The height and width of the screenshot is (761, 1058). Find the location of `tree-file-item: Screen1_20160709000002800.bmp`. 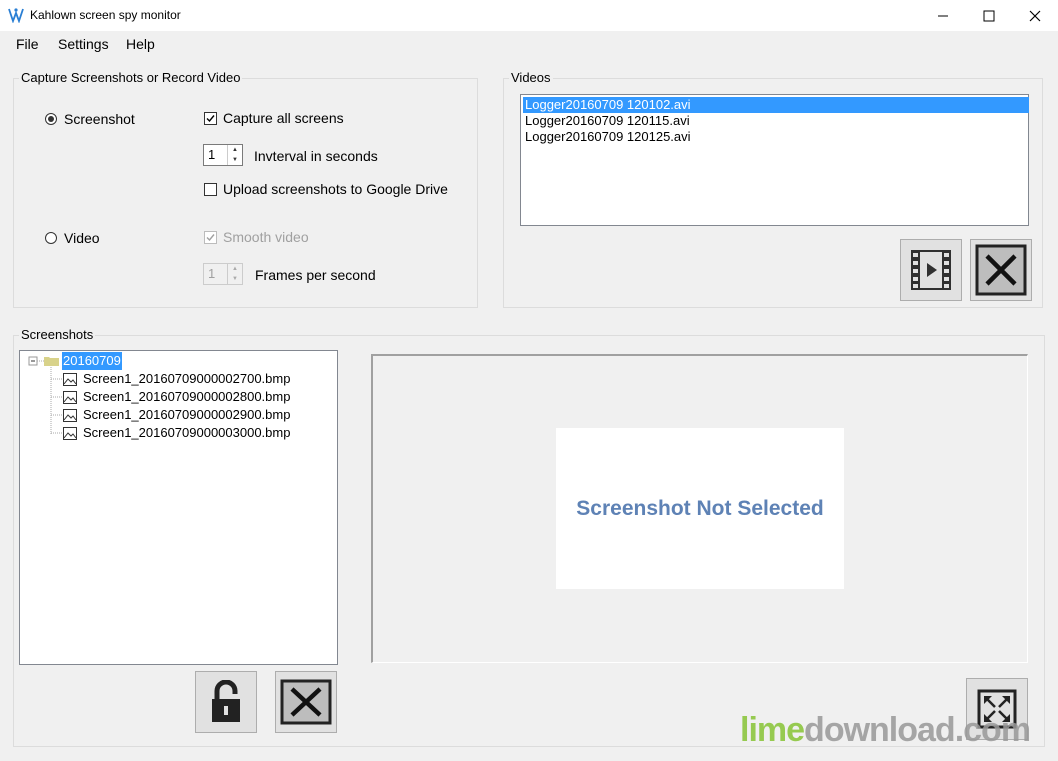

tree-file-item: Screen1_20160709000002800.bmp is located at coordinates (186, 397).